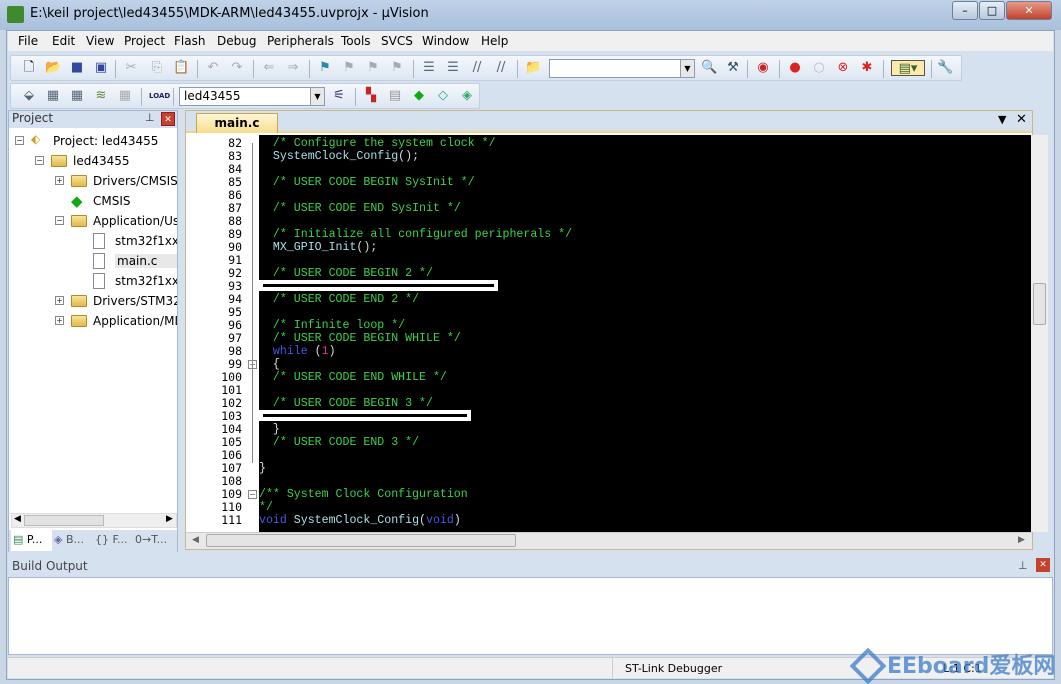 The height and width of the screenshot is (684, 1061). Describe the element at coordinates (93, 221) in the screenshot. I see `tree-item: − Application/User` at that location.